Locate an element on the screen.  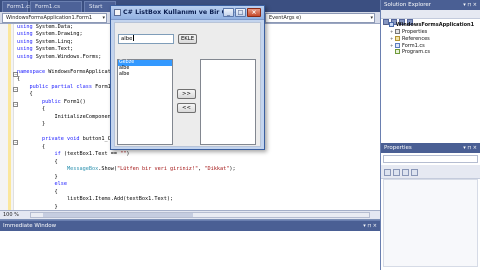
add-button: EKLE is located at coordinates (187, 39).